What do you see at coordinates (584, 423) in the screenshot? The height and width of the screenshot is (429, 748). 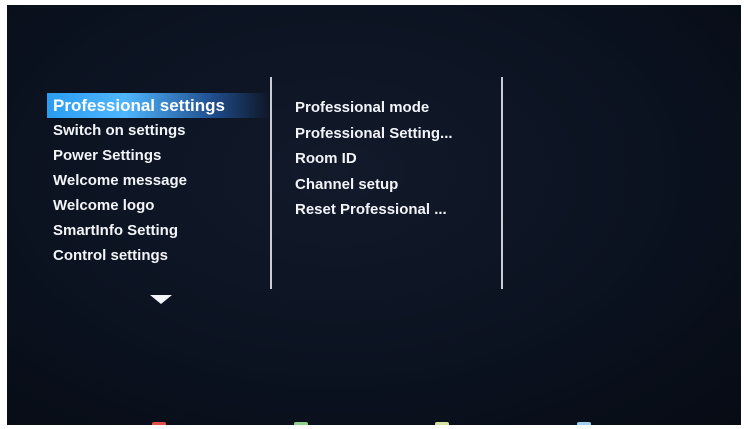 I see `blue-key-icon` at bounding box center [584, 423].